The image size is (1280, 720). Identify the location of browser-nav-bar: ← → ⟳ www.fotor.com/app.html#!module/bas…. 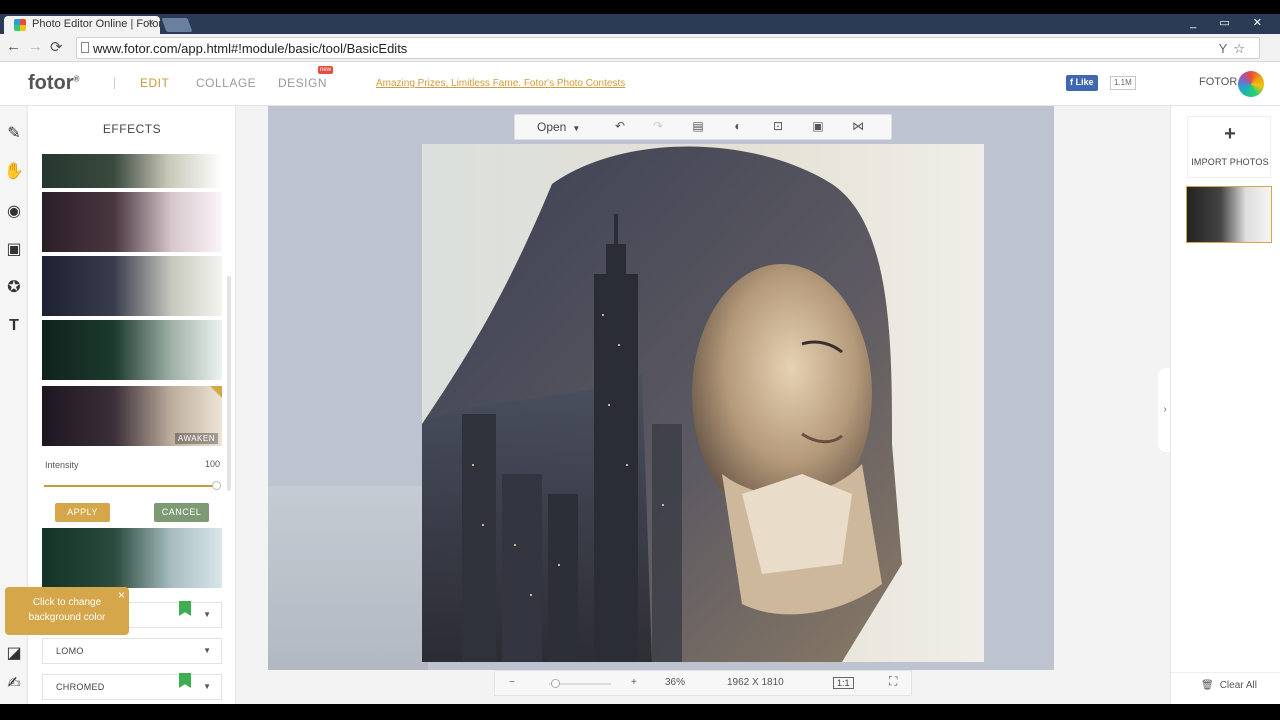
(640, 48).